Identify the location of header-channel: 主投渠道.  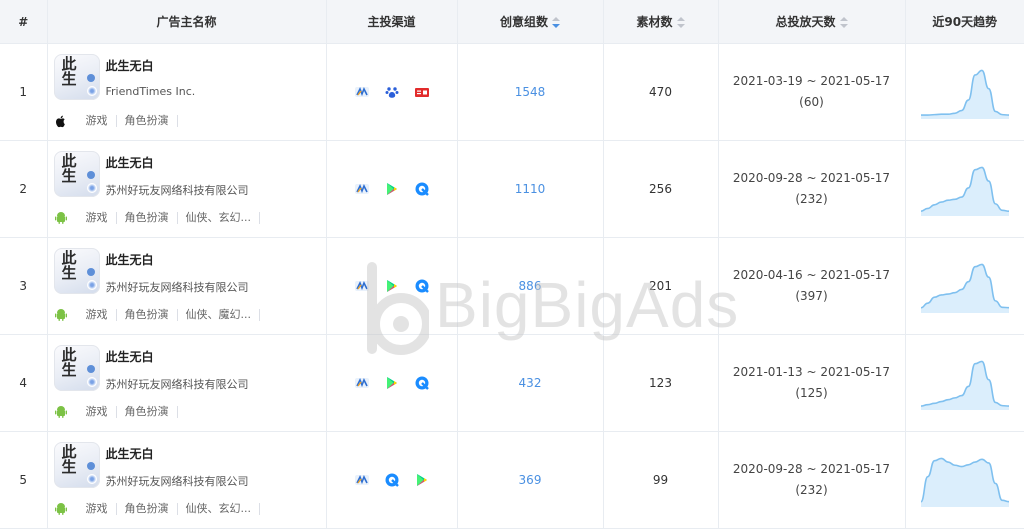
(392, 22).